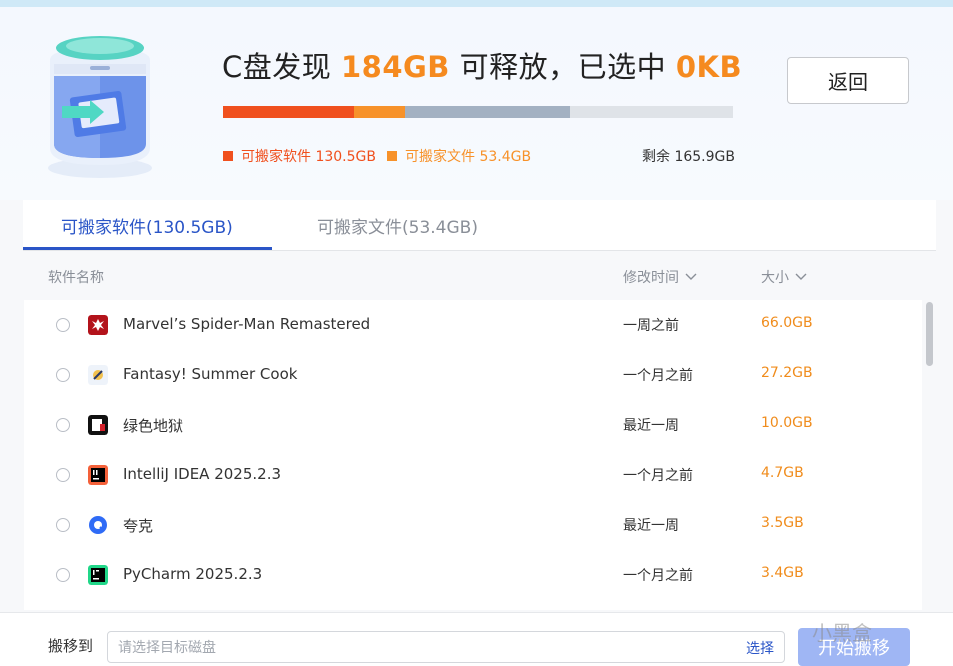  What do you see at coordinates (775, 278) in the screenshot?
I see `column-header-size-label: 大小` at bounding box center [775, 278].